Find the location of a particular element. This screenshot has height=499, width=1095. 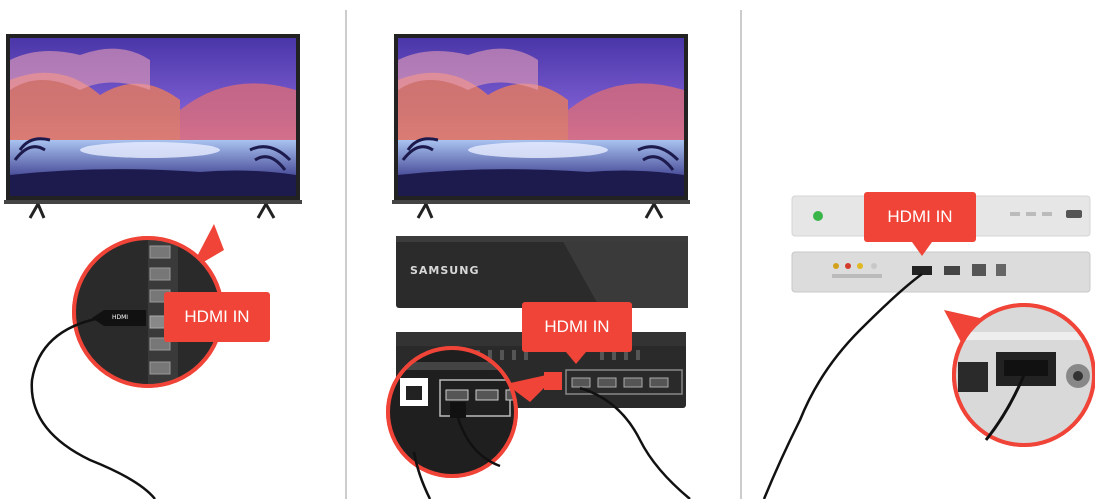

tv-middle is located at coordinates (541, 126).